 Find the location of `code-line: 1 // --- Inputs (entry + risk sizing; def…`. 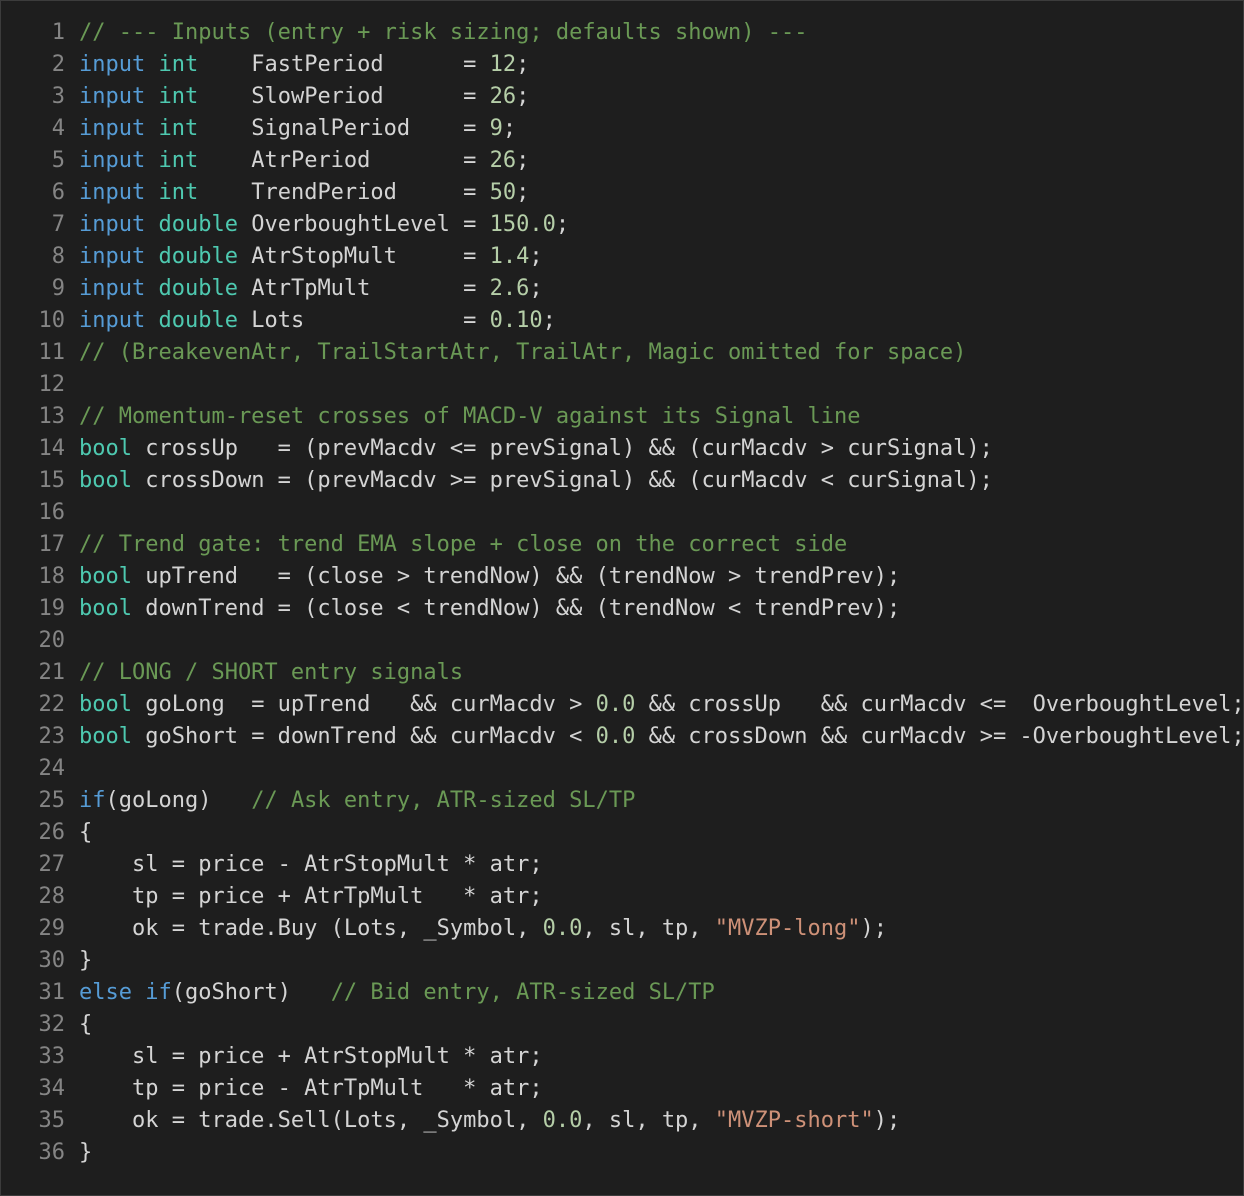

code-line: 1 // --- Inputs (entry + risk sizing; def… is located at coordinates (622, 33).